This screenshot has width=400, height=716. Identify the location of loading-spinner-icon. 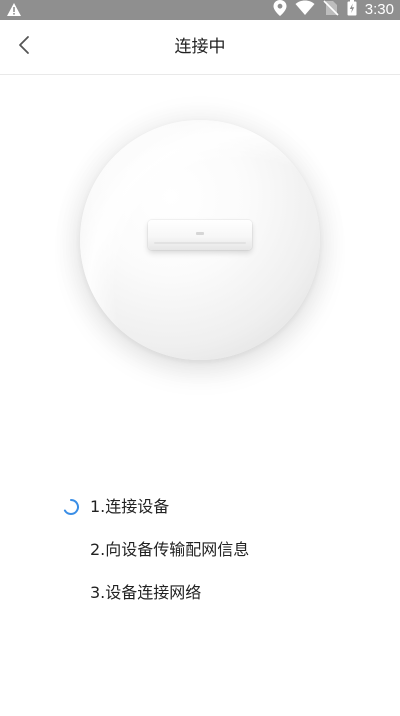
(71, 507).